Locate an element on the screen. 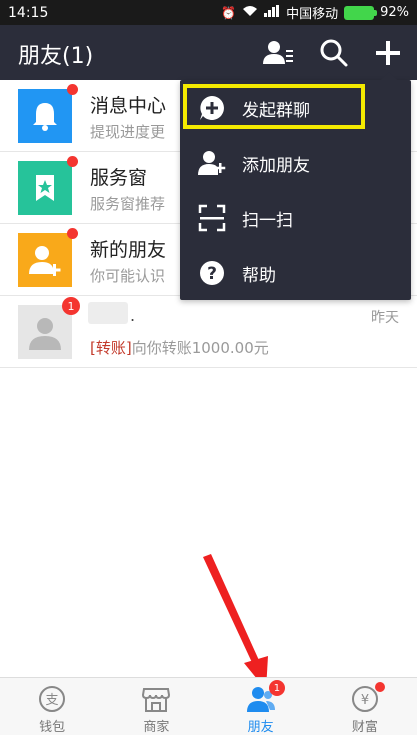  item-title: 服务窗 is located at coordinates (119, 178).